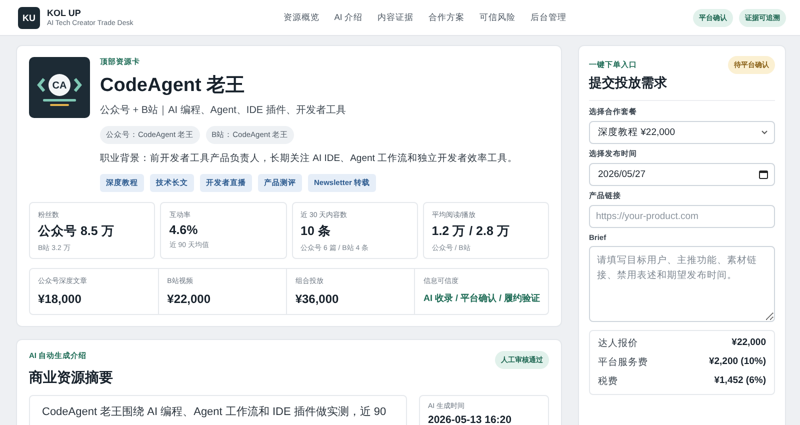  What do you see at coordinates (763, 174) in the screenshot?
I see `calendar-icon` at bounding box center [763, 174].